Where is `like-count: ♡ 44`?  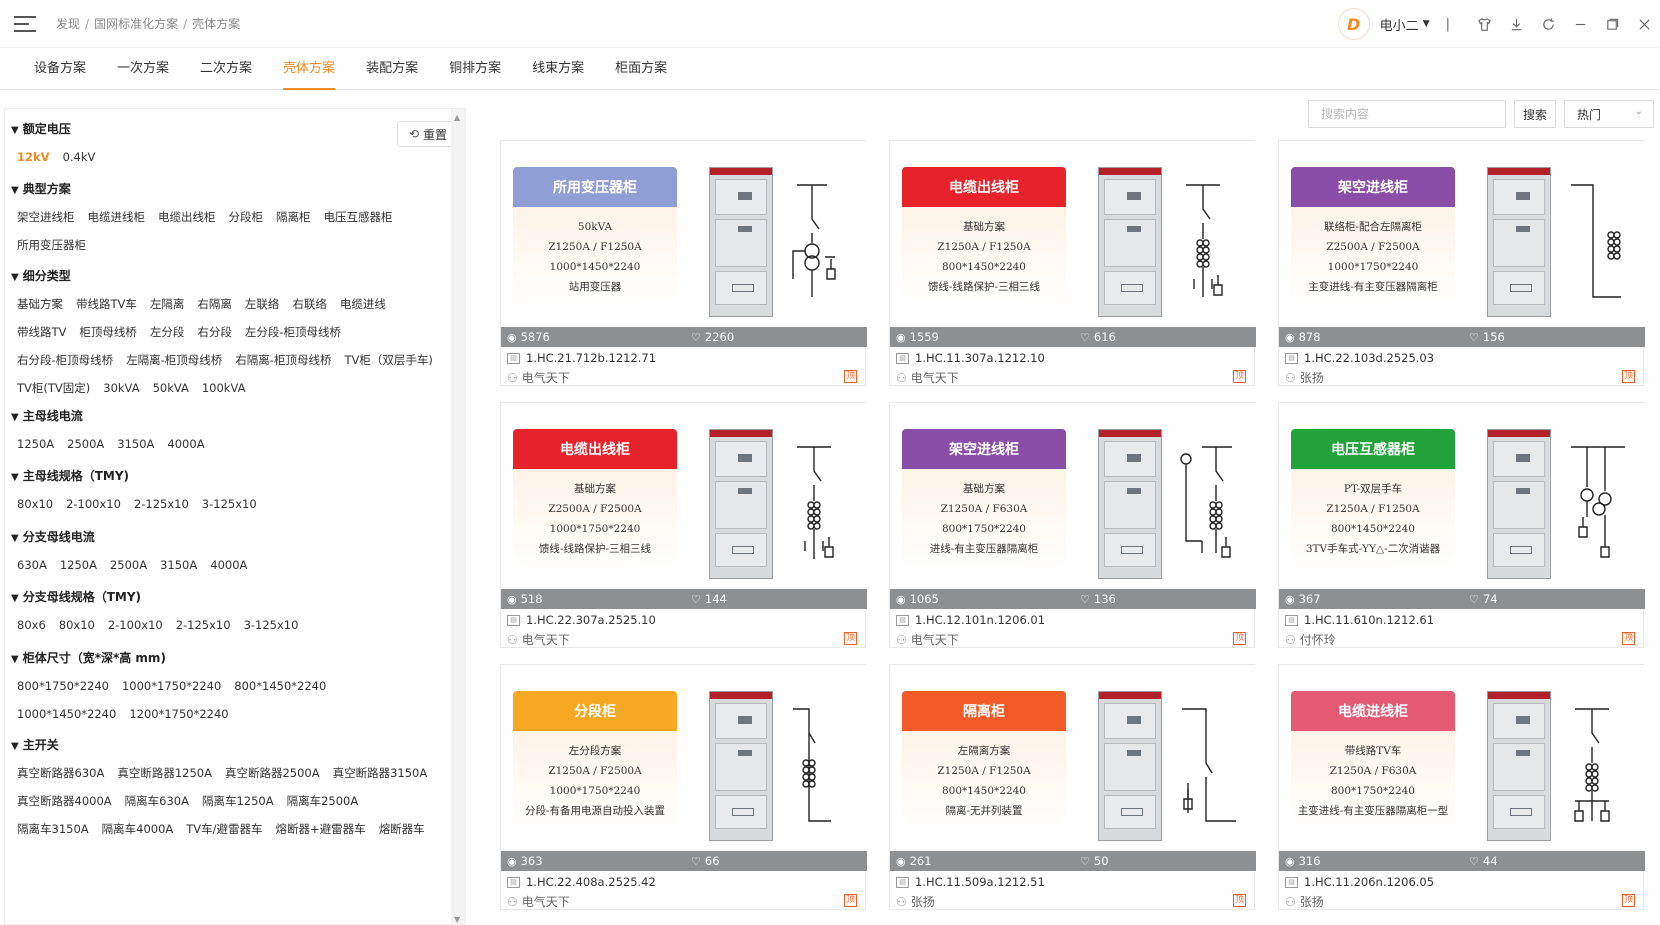
like-count: ♡ 44 is located at coordinates (1483, 861).